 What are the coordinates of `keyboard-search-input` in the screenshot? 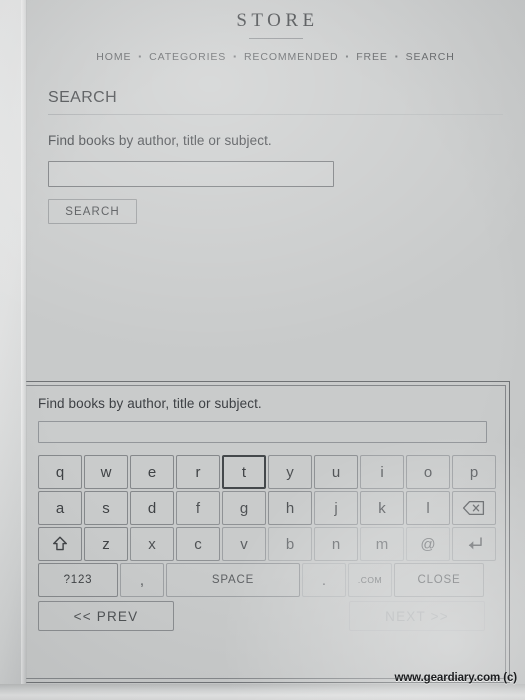 It's located at (262, 432).